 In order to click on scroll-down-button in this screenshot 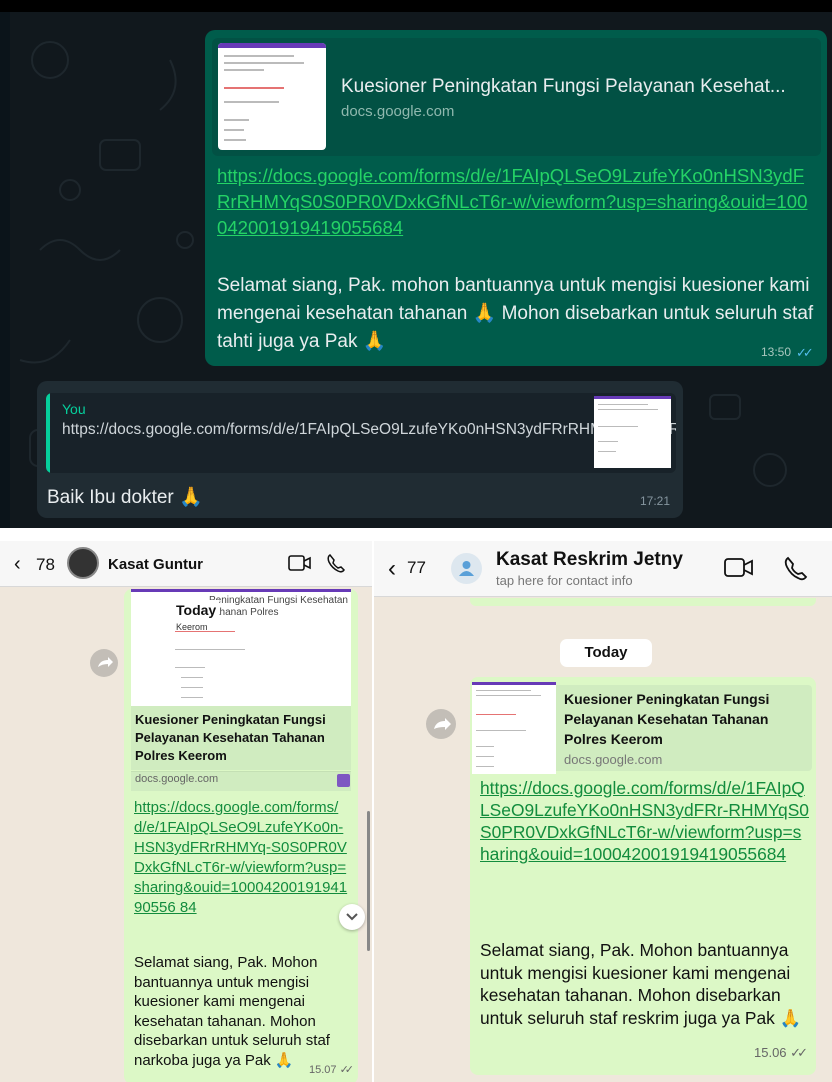, I will do `click(352, 917)`.